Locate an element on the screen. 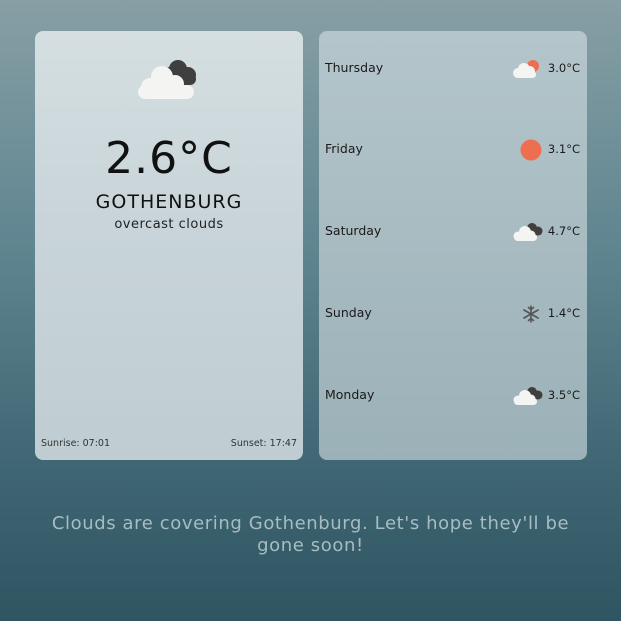 The width and height of the screenshot is (621, 621). forecast-temperature: 3.1°C is located at coordinates (563, 149).